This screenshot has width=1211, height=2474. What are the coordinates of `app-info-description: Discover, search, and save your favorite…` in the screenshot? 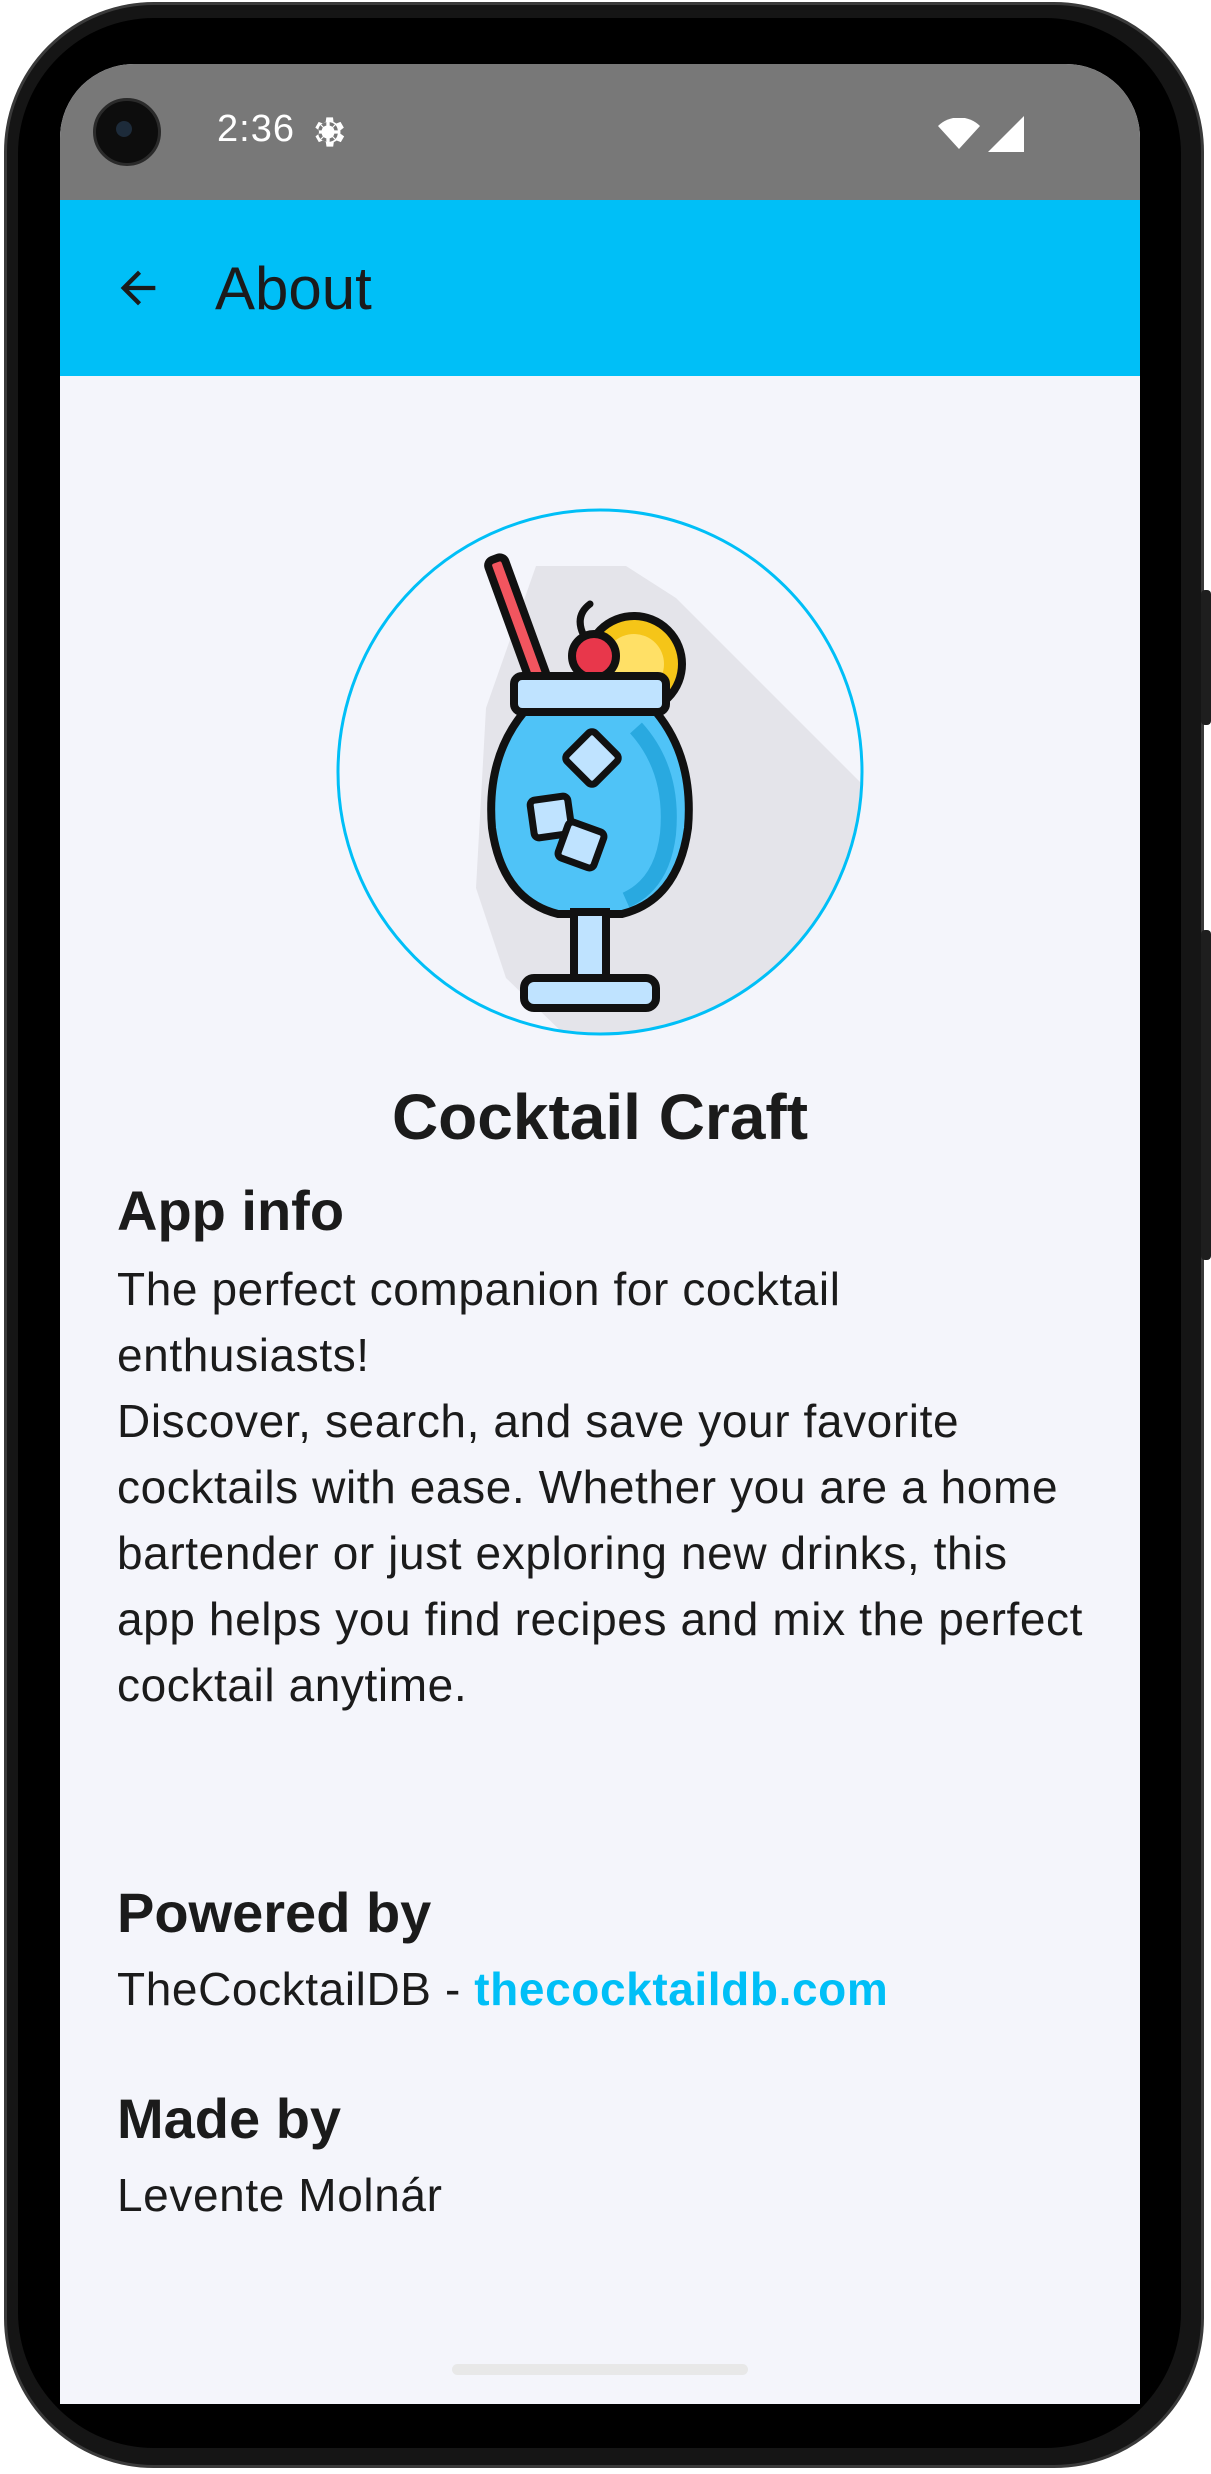 It's located at (600, 1553).